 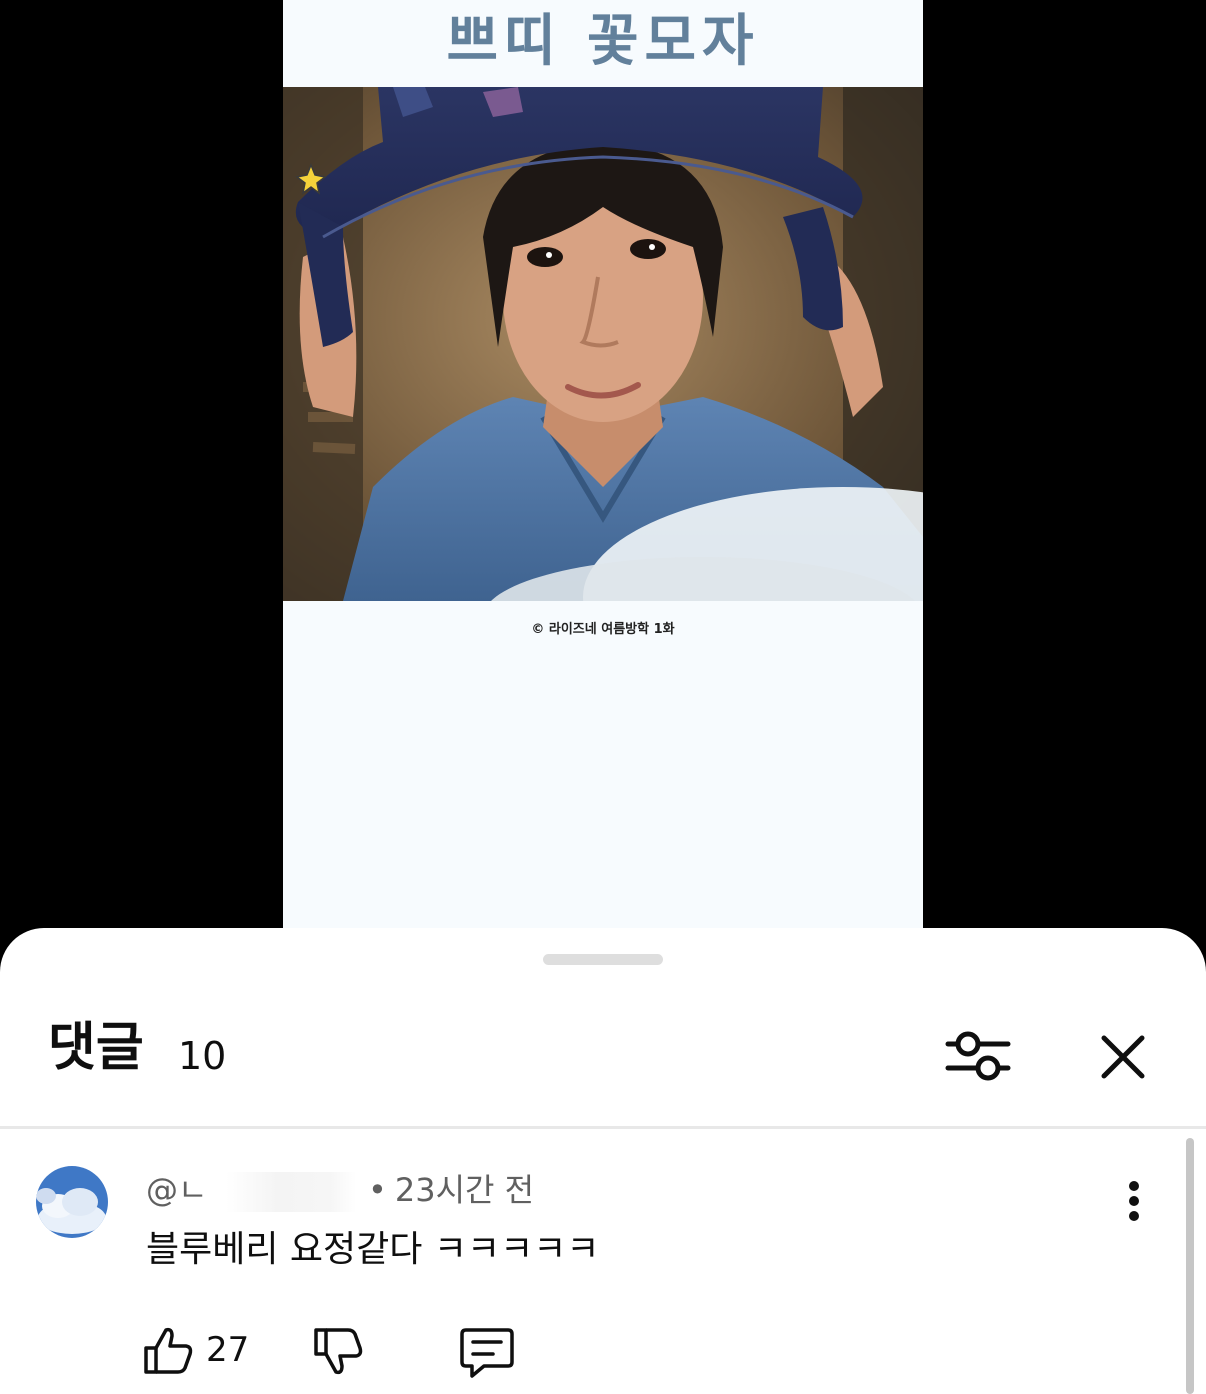 What do you see at coordinates (291, 1192) in the screenshot?
I see `redacted-handle` at bounding box center [291, 1192].